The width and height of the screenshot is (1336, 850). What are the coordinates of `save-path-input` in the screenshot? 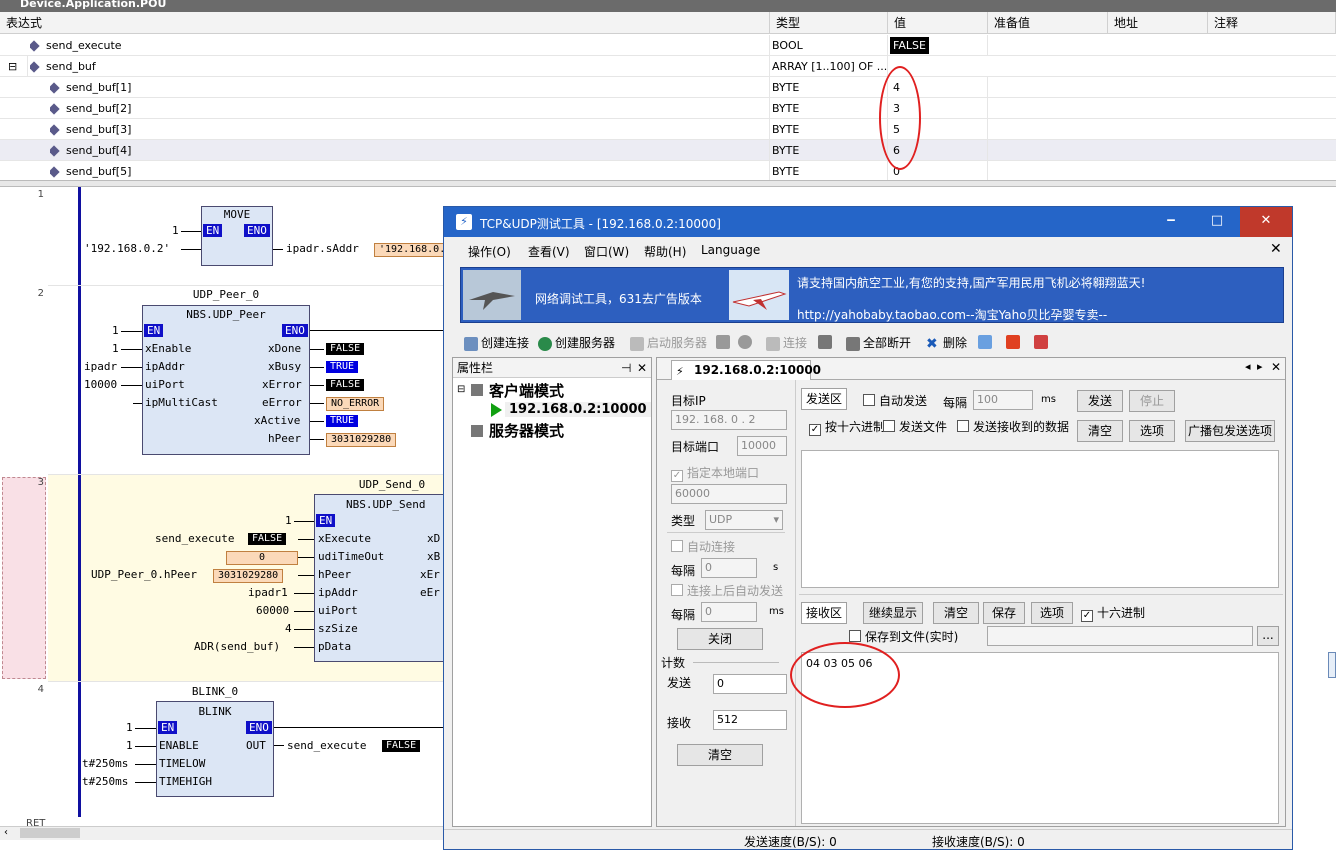 It's located at (1120, 636).